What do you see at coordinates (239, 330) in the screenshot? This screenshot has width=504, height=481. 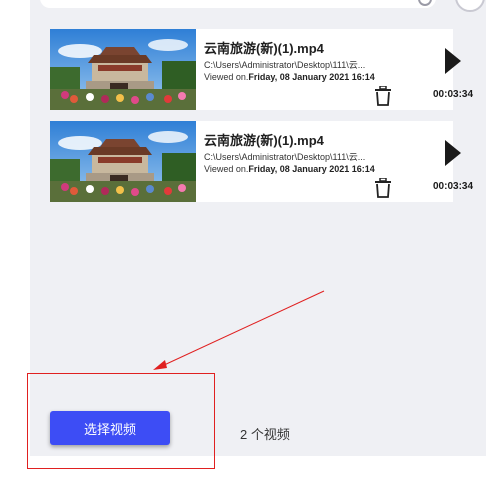 I see `annotation-arrow` at bounding box center [239, 330].